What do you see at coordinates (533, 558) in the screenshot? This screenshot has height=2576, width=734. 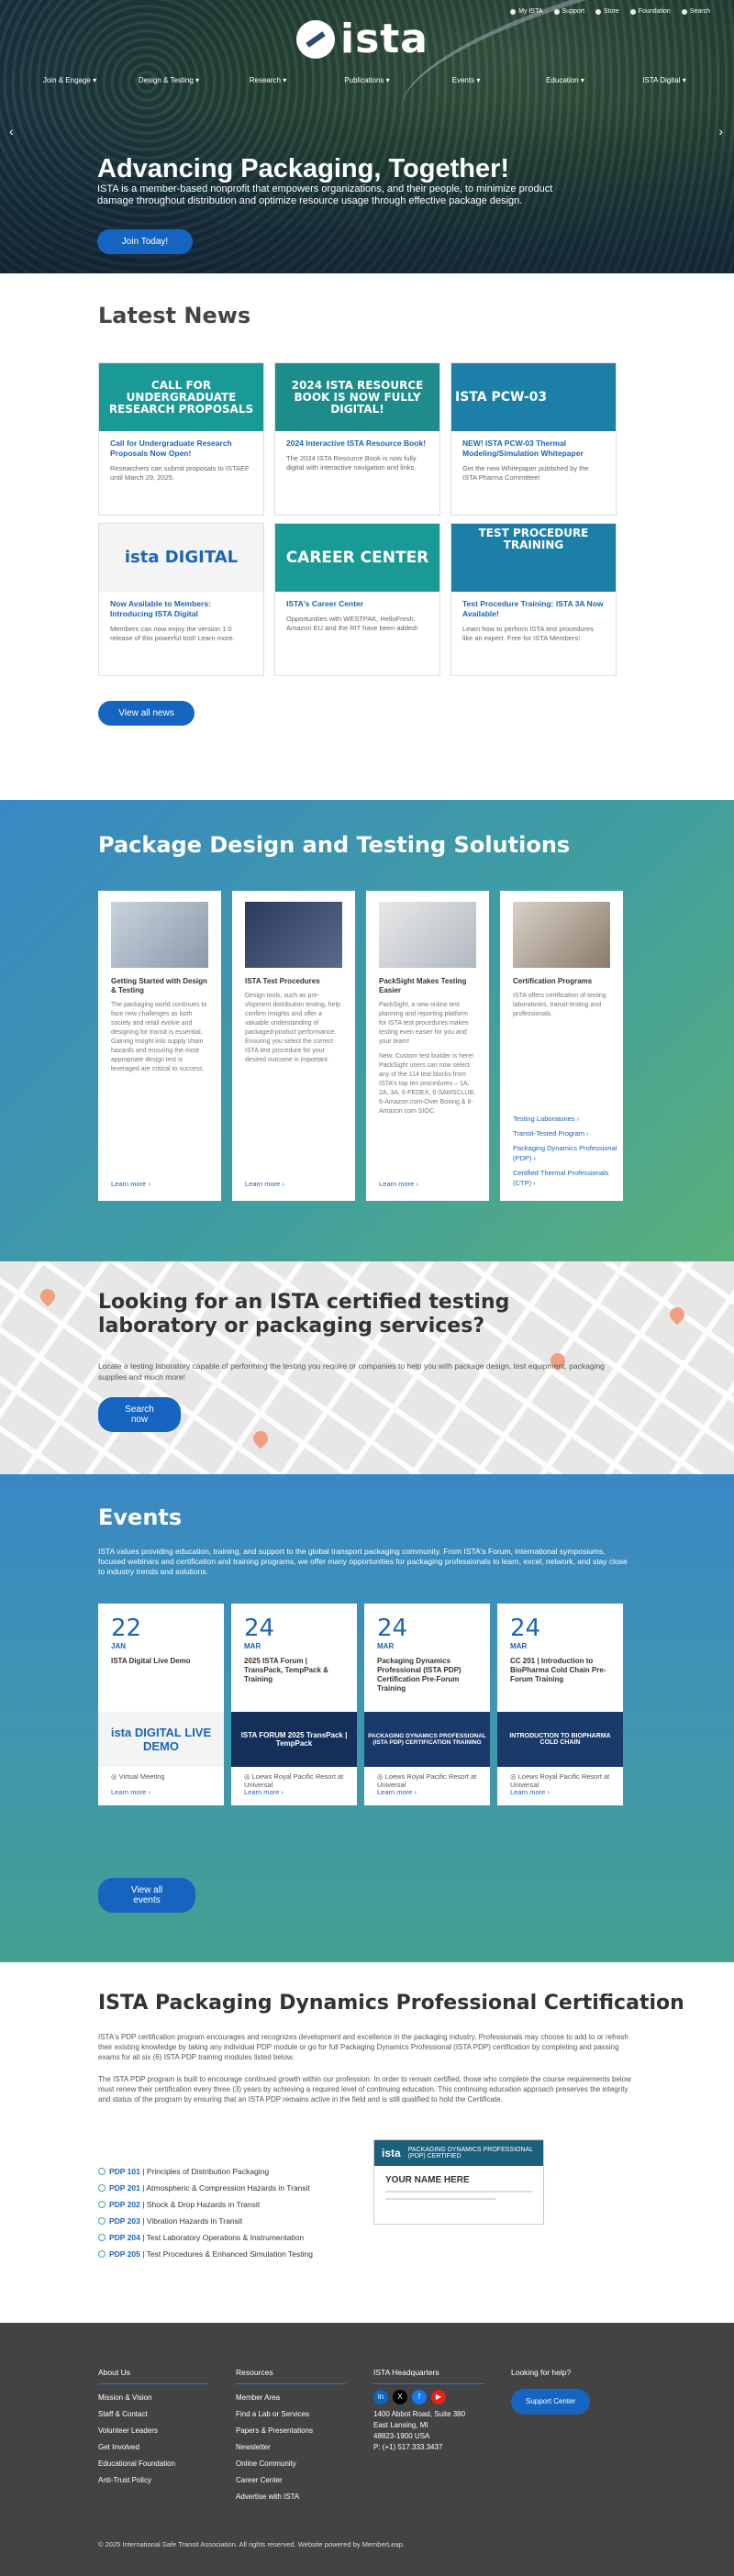 I see `news-image: TEST PROCEDURE TRAINING` at bounding box center [533, 558].